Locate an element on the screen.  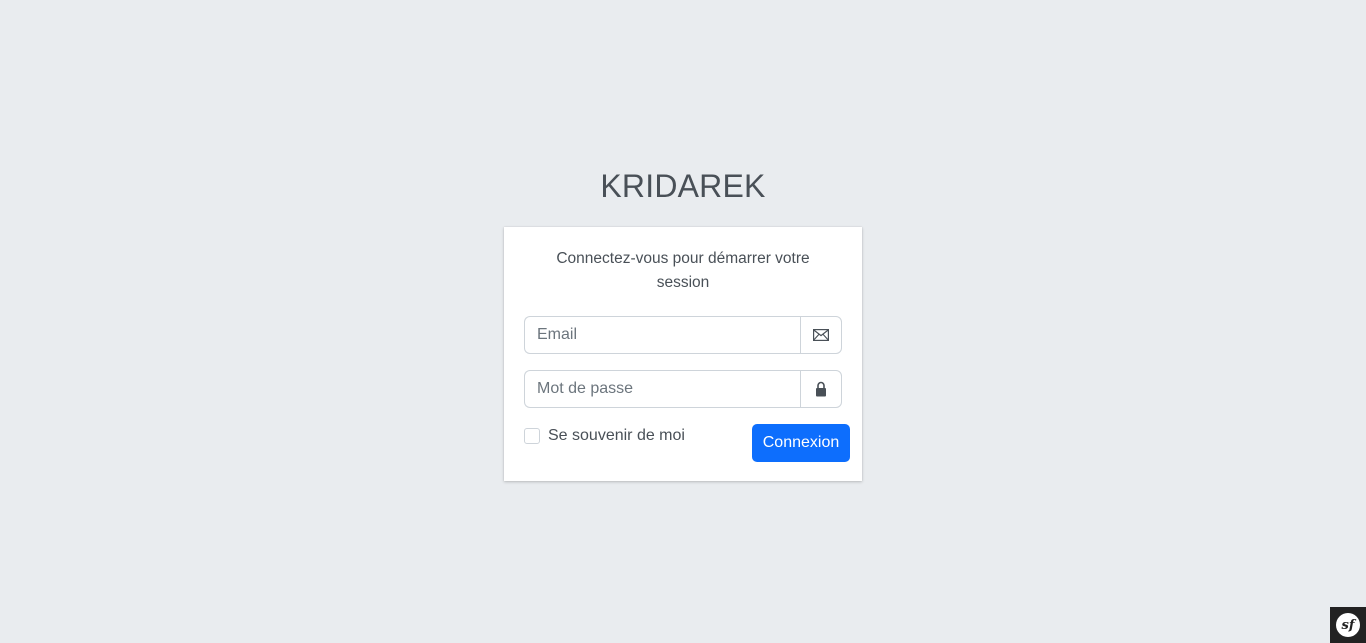
app-logo: KRIDAREK is located at coordinates (683, 186).